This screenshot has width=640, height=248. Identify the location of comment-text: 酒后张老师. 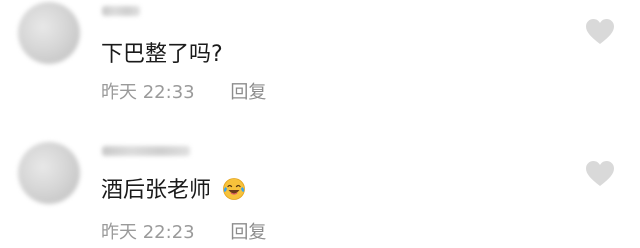
(173, 188).